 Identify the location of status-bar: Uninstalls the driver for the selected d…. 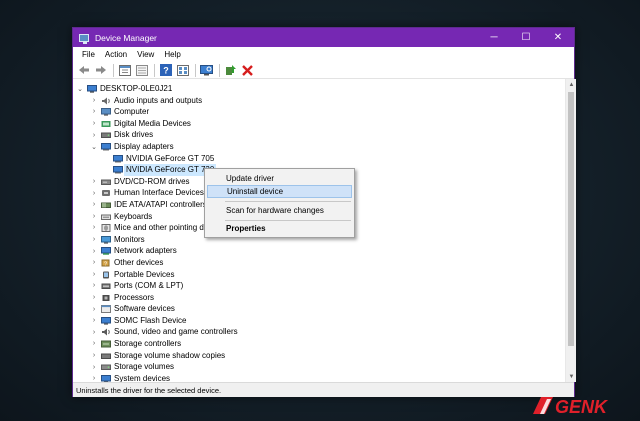
(323, 389).